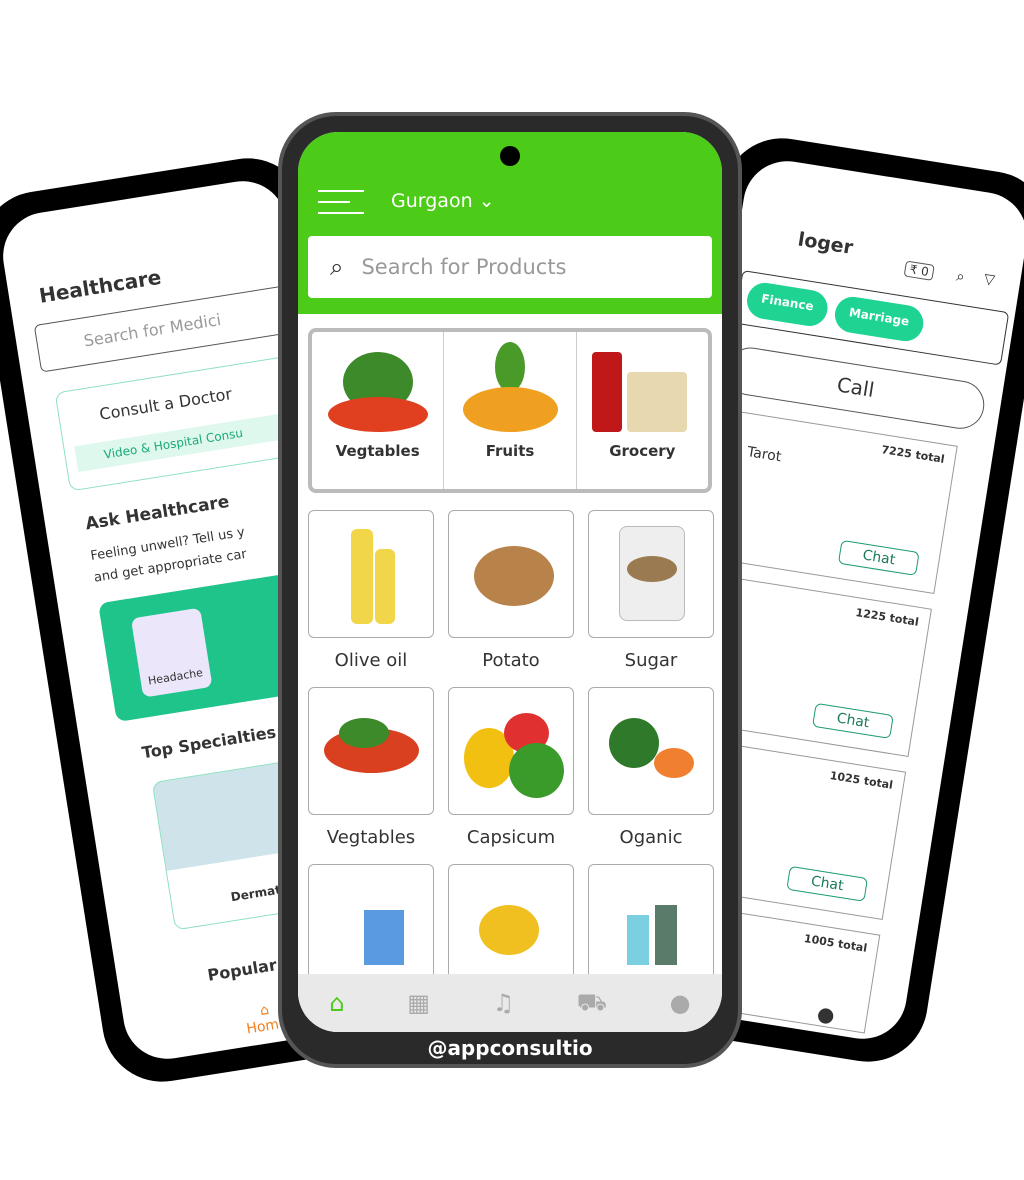  What do you see at coordinates (511, 928) in the screenshot?
I see `product-snacks` at bounding box center [511, 928].